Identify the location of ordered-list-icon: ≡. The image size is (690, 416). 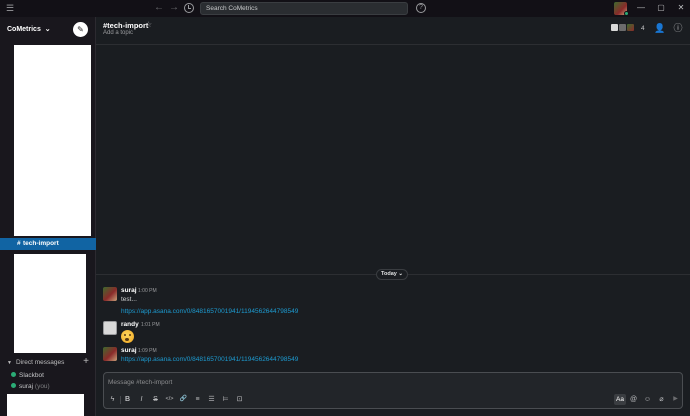
(197, 399).